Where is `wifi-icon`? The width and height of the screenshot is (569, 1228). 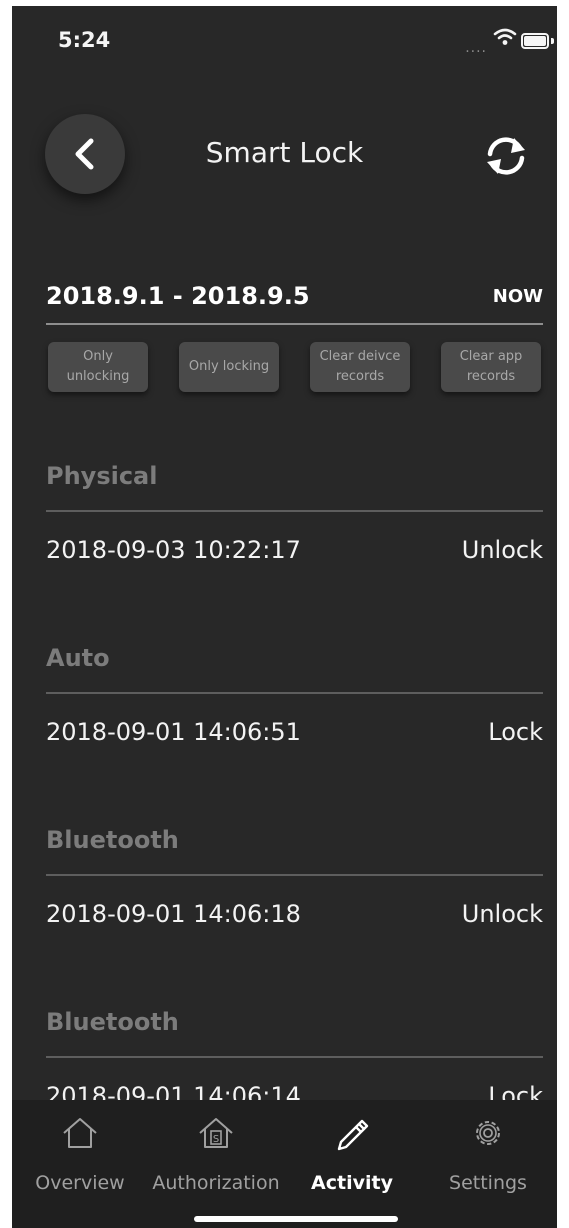 wifi-icon is located at coordinates (505, 39).